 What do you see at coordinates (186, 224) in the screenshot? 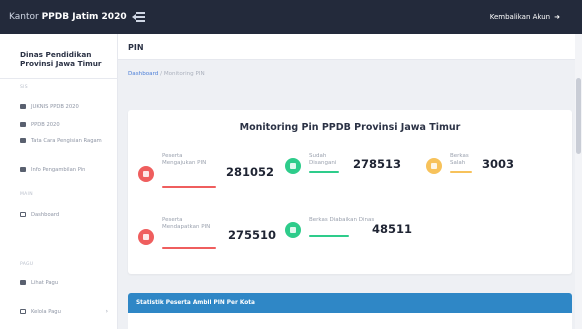
I see `stat-label: Peserta Mendapatkan PIN` at bounding box center [186, 224].